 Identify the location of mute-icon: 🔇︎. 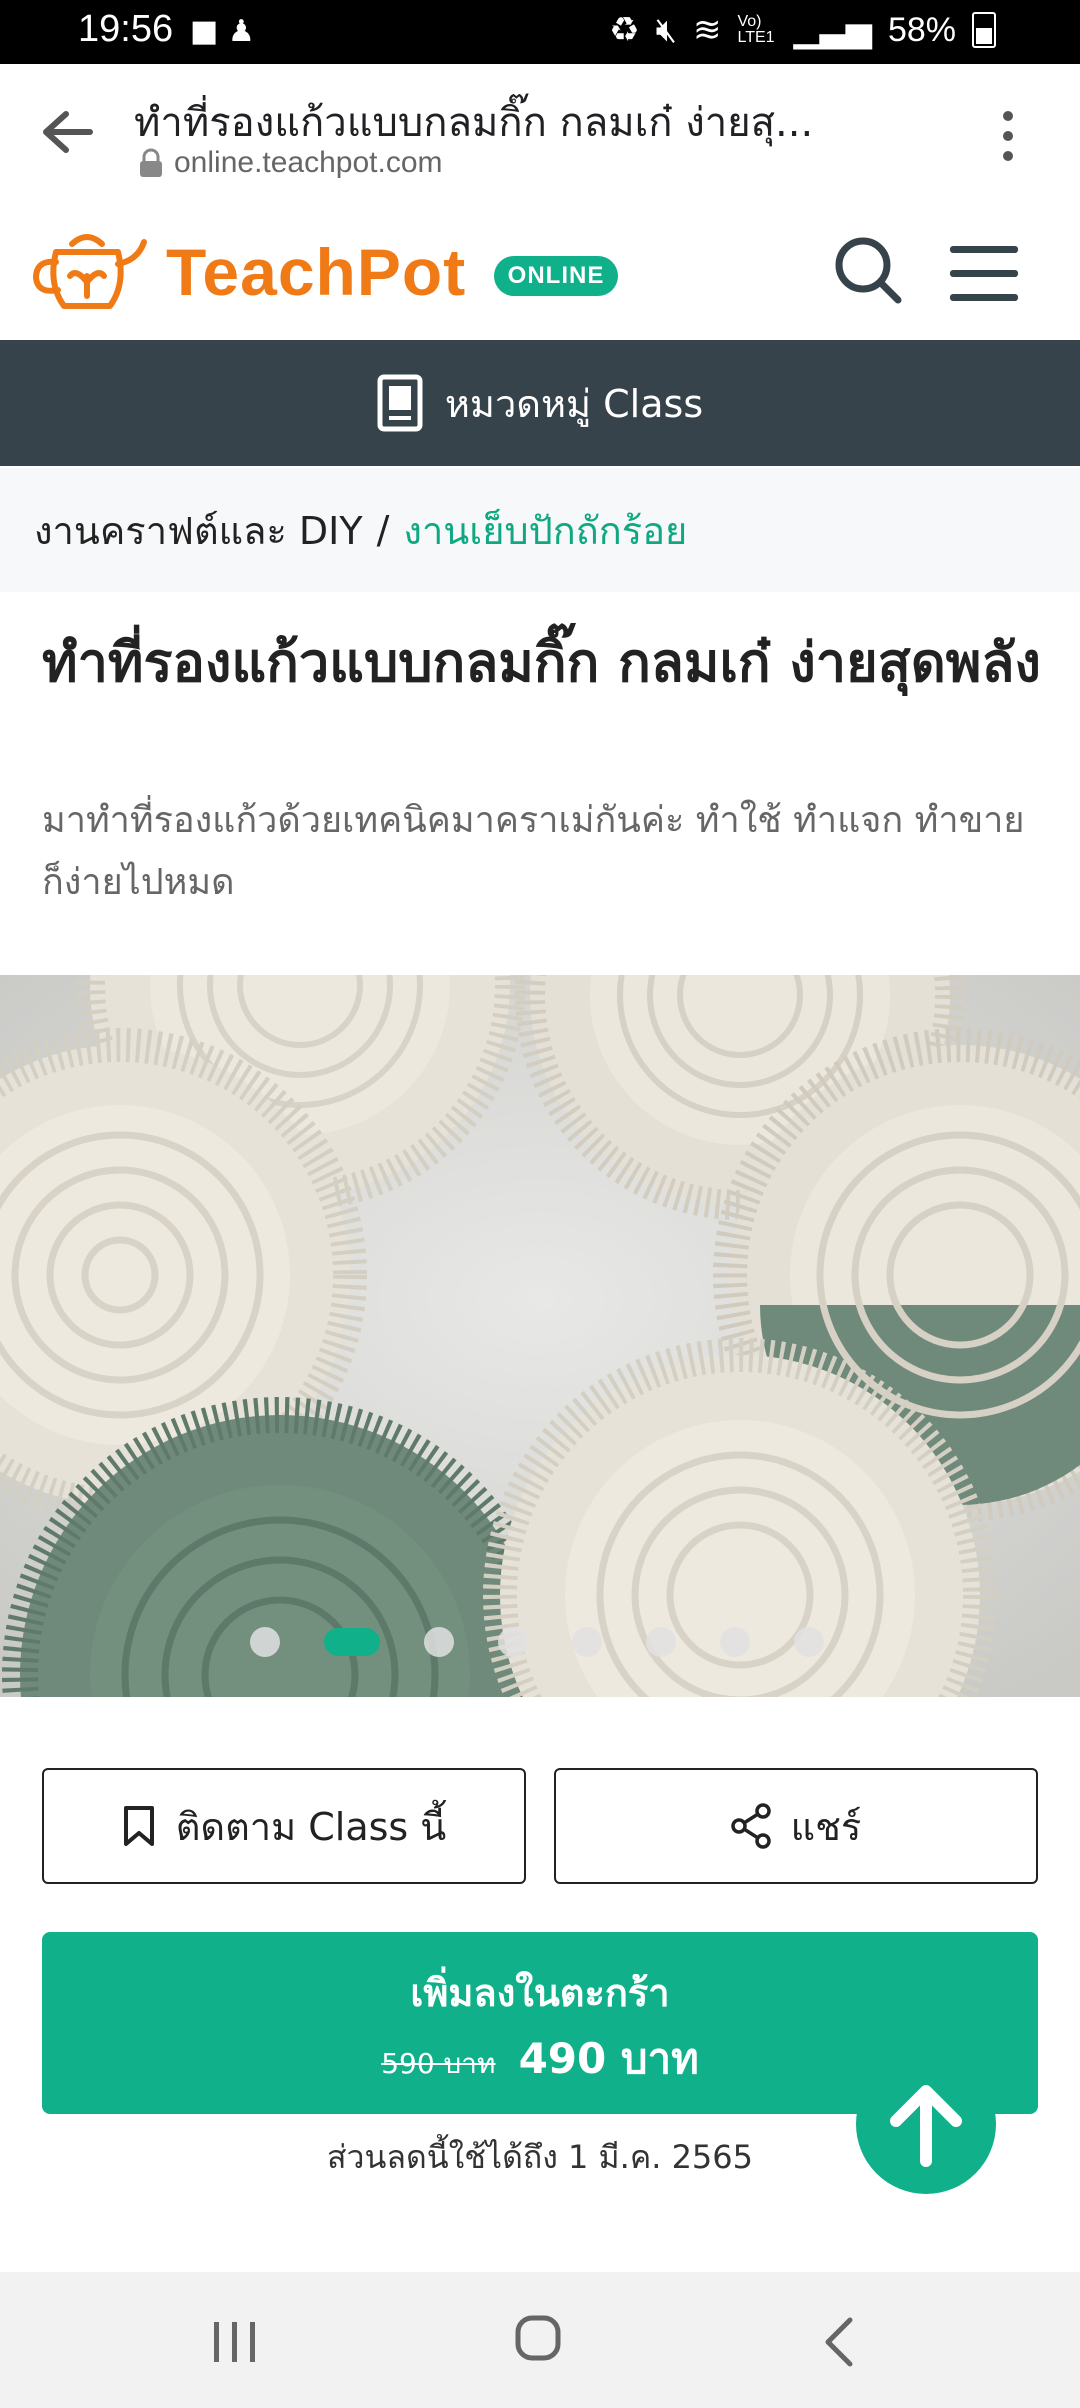
(666, 29).